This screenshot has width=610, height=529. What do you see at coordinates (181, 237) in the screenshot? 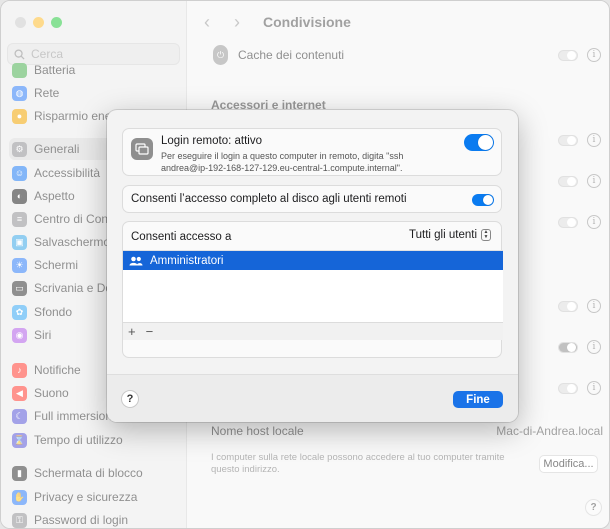
I see `access-label: Consenti accesso a` at bounding box center [181, 237].